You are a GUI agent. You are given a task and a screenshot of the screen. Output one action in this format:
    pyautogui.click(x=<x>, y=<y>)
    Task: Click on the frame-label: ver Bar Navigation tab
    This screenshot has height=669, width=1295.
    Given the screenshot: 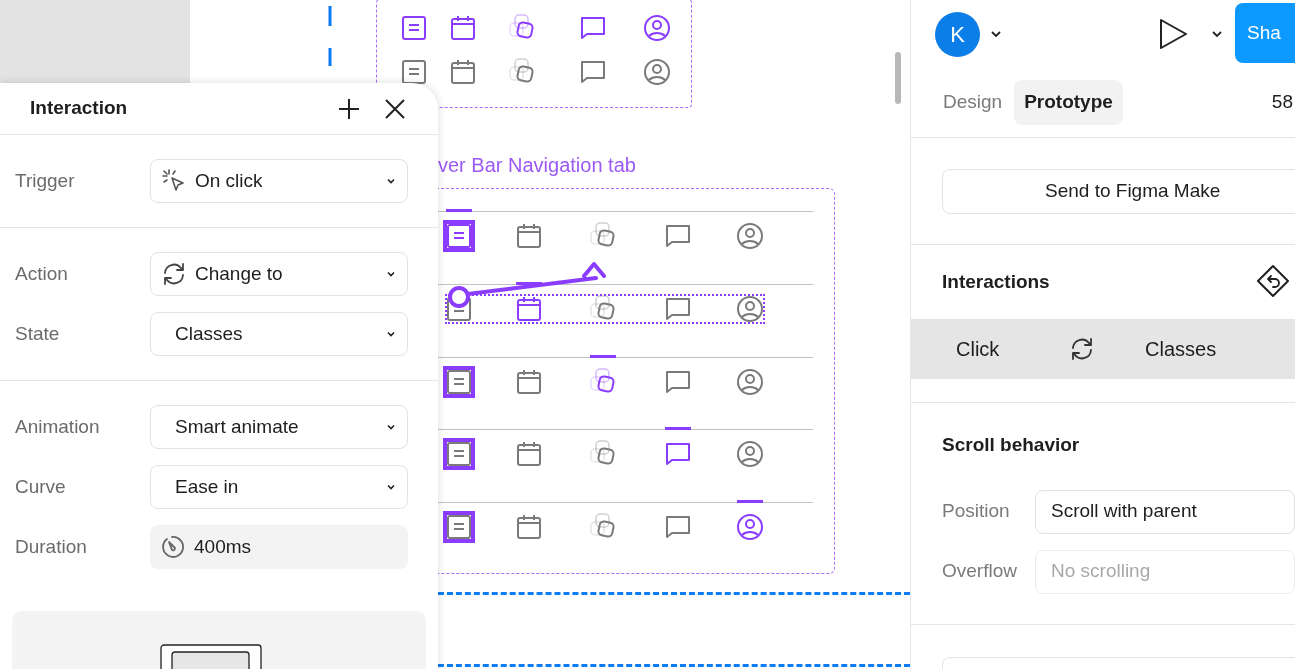 What is the action you would take?
    pyautogui.click(x=537, y=165)
    